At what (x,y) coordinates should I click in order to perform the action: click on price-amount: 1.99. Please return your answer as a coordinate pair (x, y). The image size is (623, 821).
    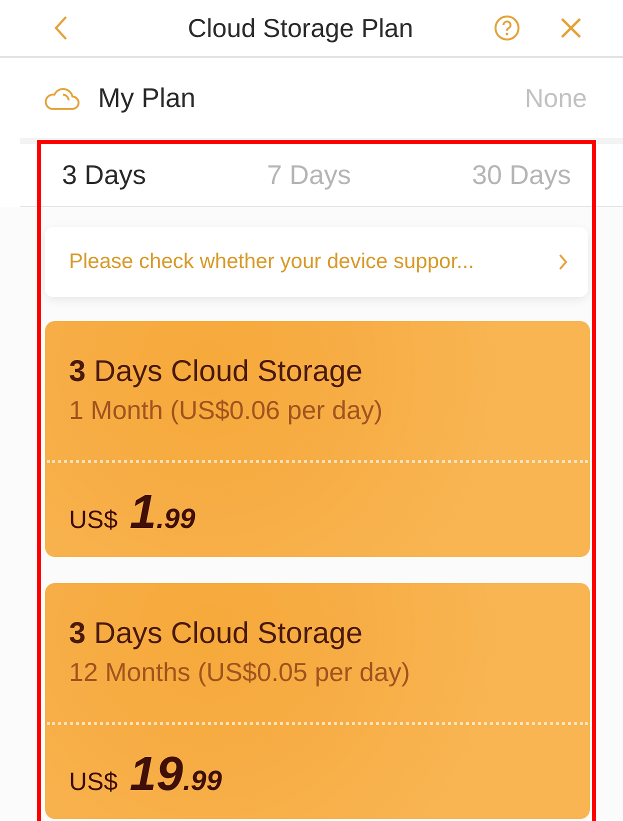
    Looking at the image, I should click on (163, 512).